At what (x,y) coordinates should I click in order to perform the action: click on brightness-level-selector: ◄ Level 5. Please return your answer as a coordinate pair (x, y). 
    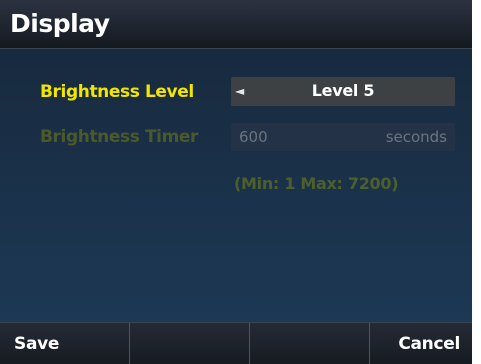
    Looking at the image, I should click on (343, 91).